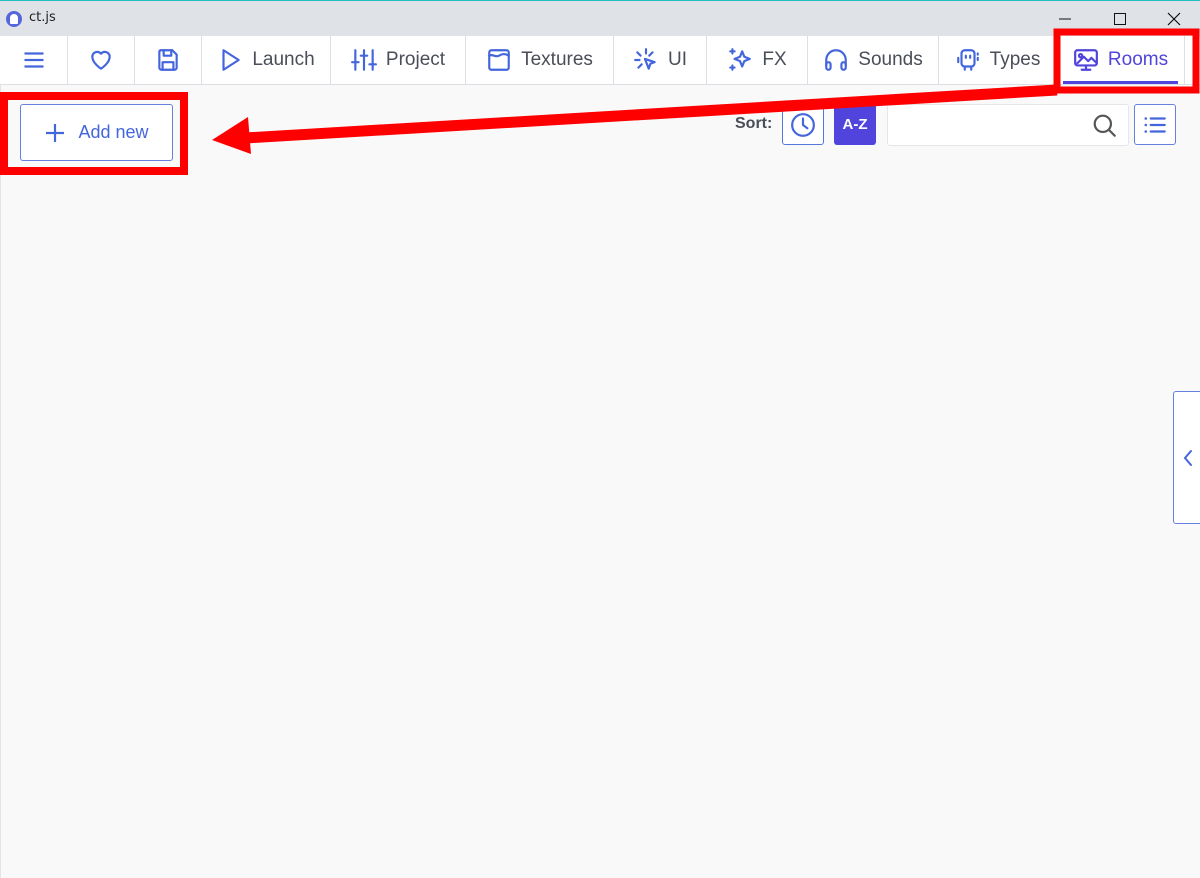 This screenshot has width=1200, height=878. I want to click on close-button, so click(1174, 19).